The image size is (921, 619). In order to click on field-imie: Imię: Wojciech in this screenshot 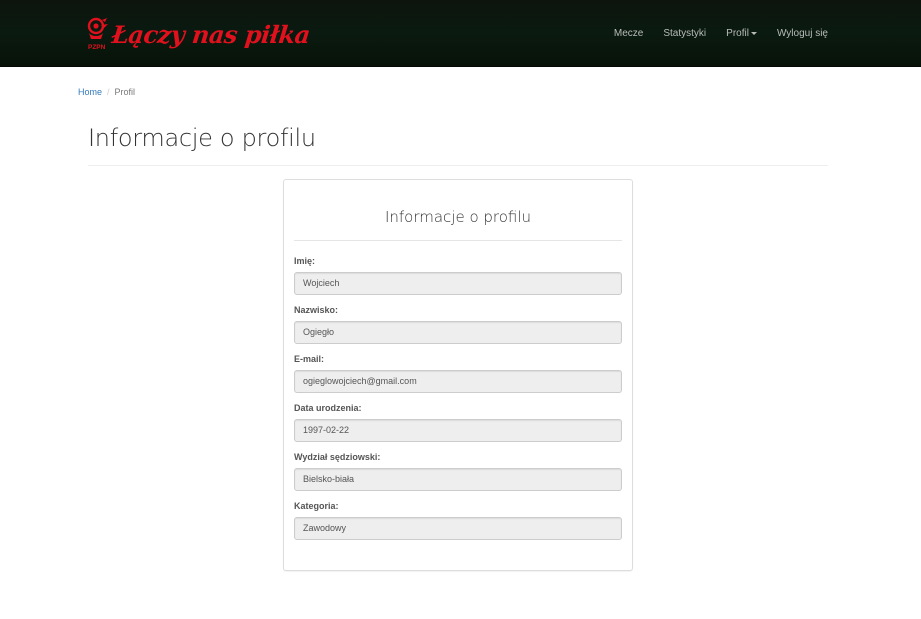, I will do `click(458, 275)`.